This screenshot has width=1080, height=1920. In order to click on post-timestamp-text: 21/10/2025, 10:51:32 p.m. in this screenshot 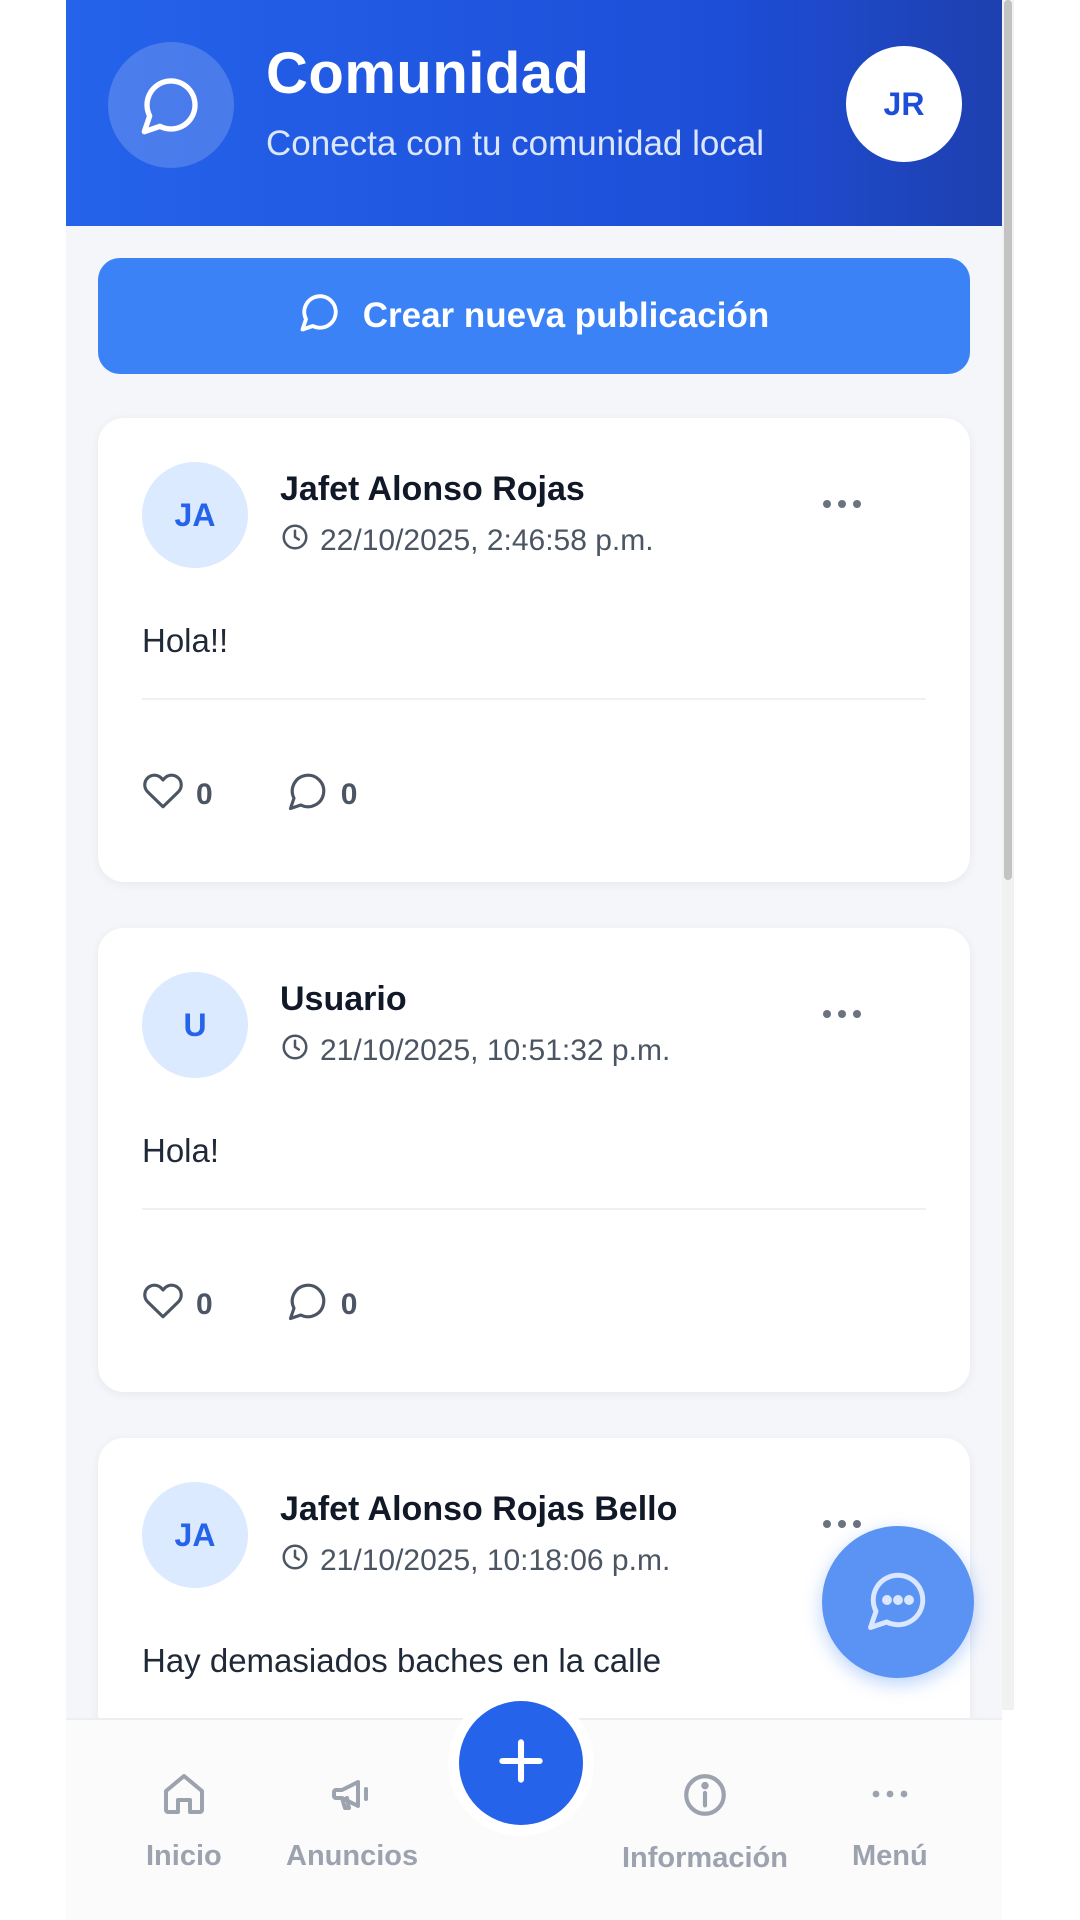, I will do `click(495, 1050)`.